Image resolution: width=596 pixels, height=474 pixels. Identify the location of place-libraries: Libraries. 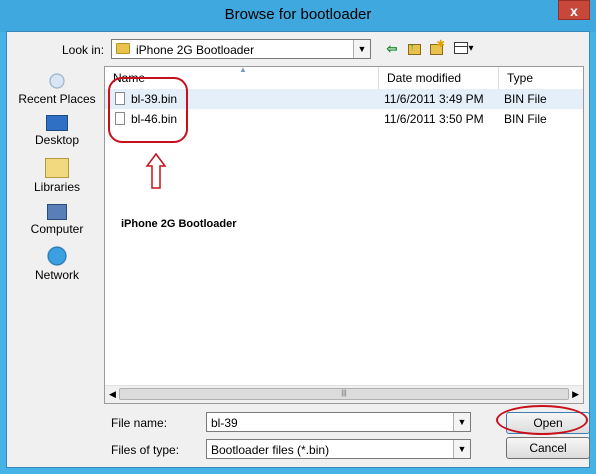
(57, 176).